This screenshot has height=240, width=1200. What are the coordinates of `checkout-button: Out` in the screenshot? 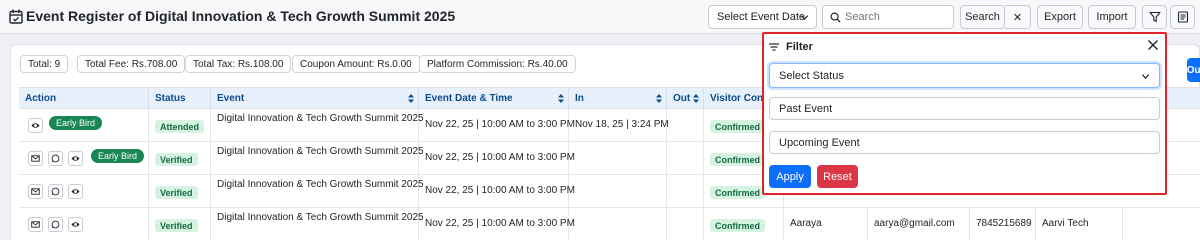 It's located at (1193, 70).